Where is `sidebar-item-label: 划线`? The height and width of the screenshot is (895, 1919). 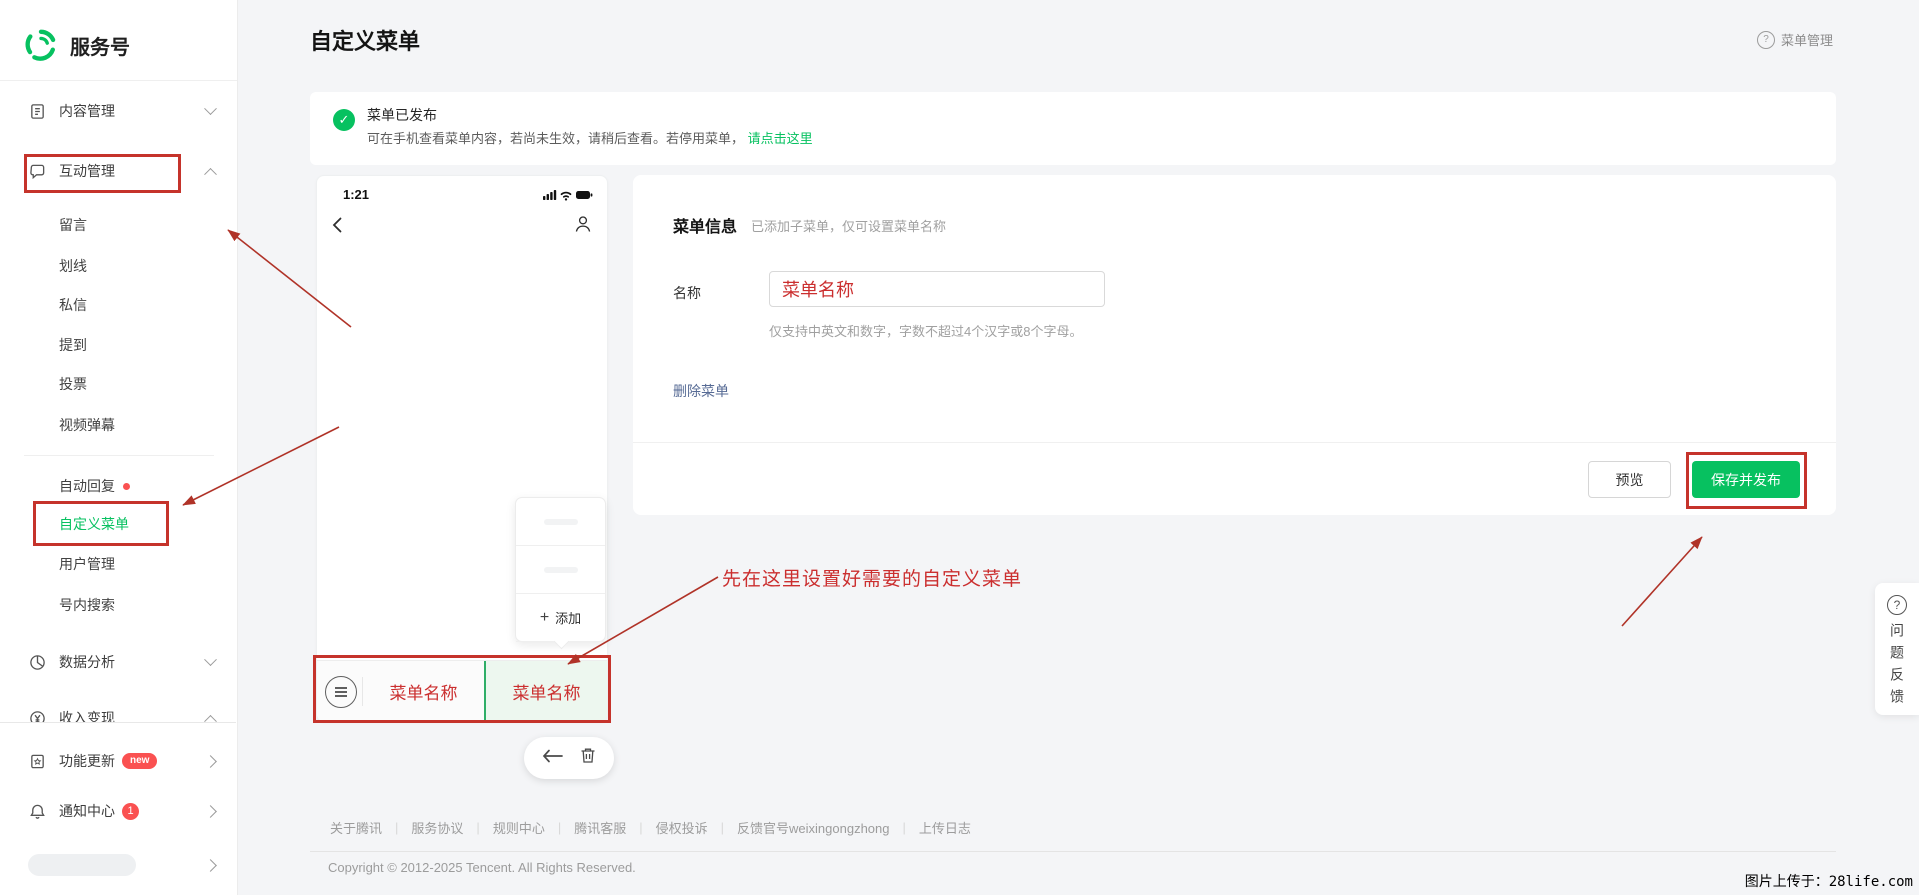 sidebar-item-label: 划线 is located at coordinates (73, 266).